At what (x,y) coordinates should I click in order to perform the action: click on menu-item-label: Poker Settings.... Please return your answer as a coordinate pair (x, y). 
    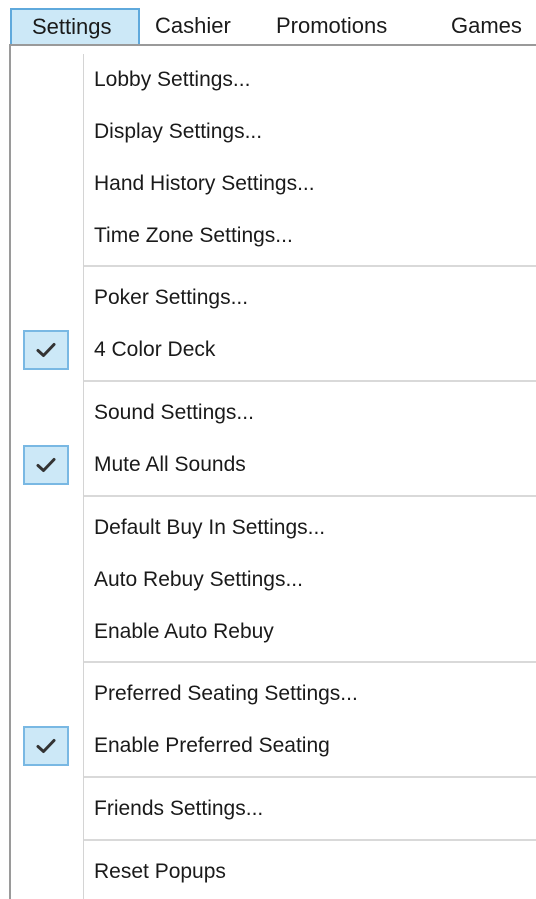
    Looking at the image, I should click on (171, 297).